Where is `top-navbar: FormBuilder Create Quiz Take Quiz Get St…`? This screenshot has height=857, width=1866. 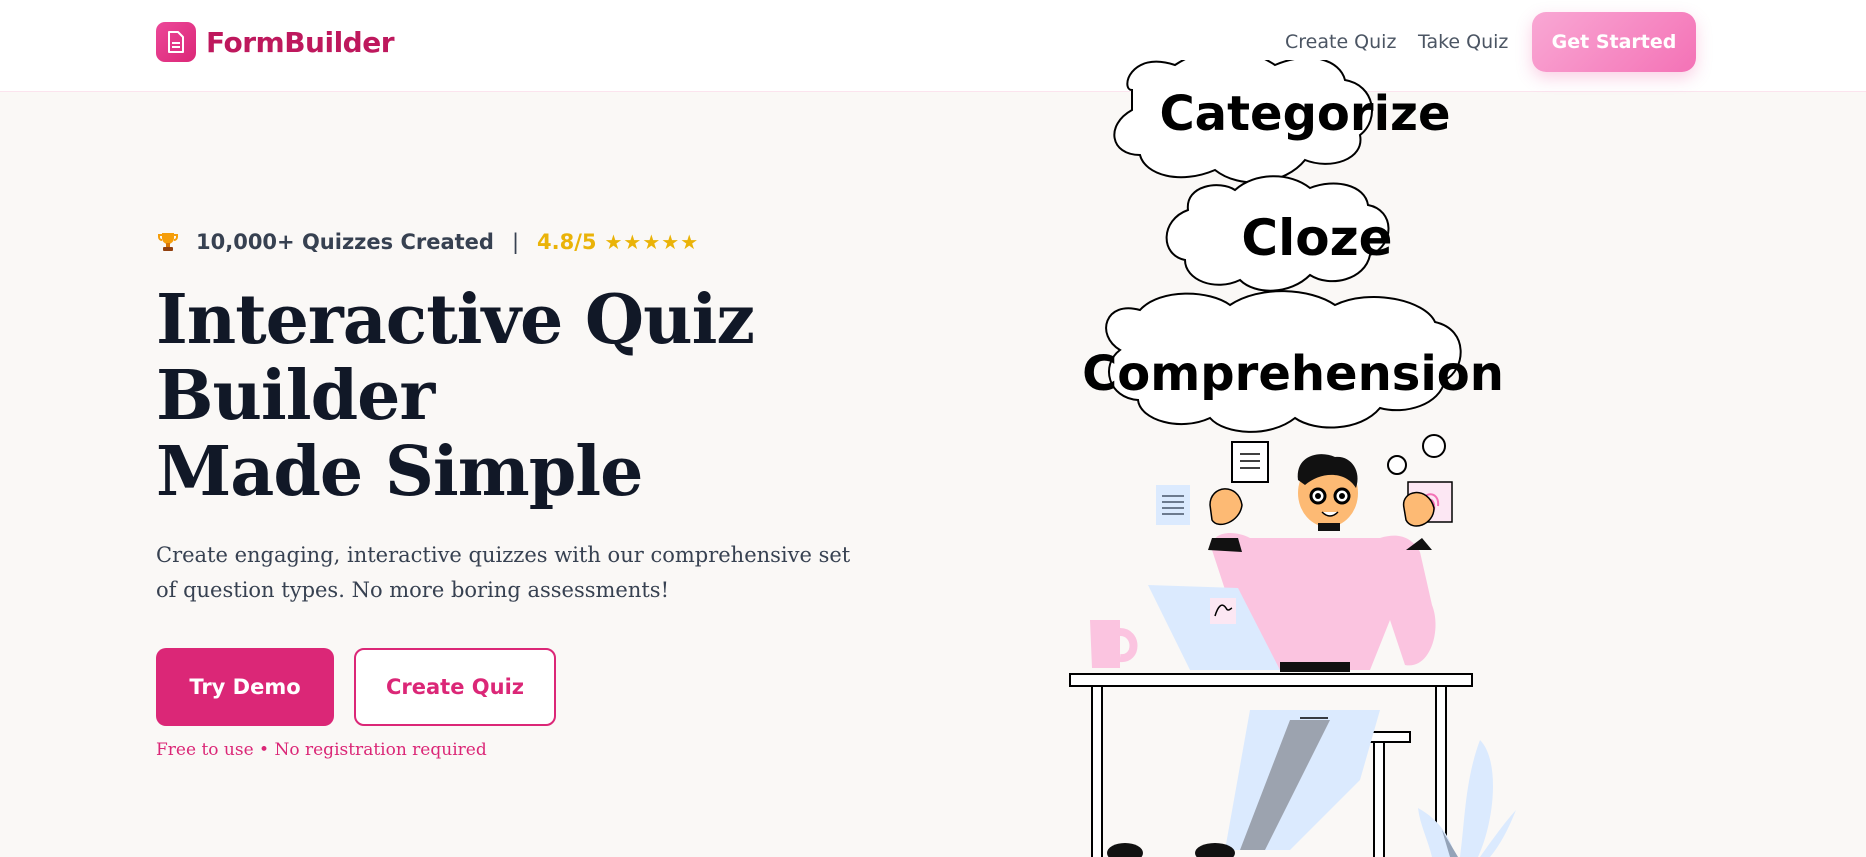
top-navbar: FormBuilder Create Quiz Take Quiz Get St… is located at coordinates (933, 46).